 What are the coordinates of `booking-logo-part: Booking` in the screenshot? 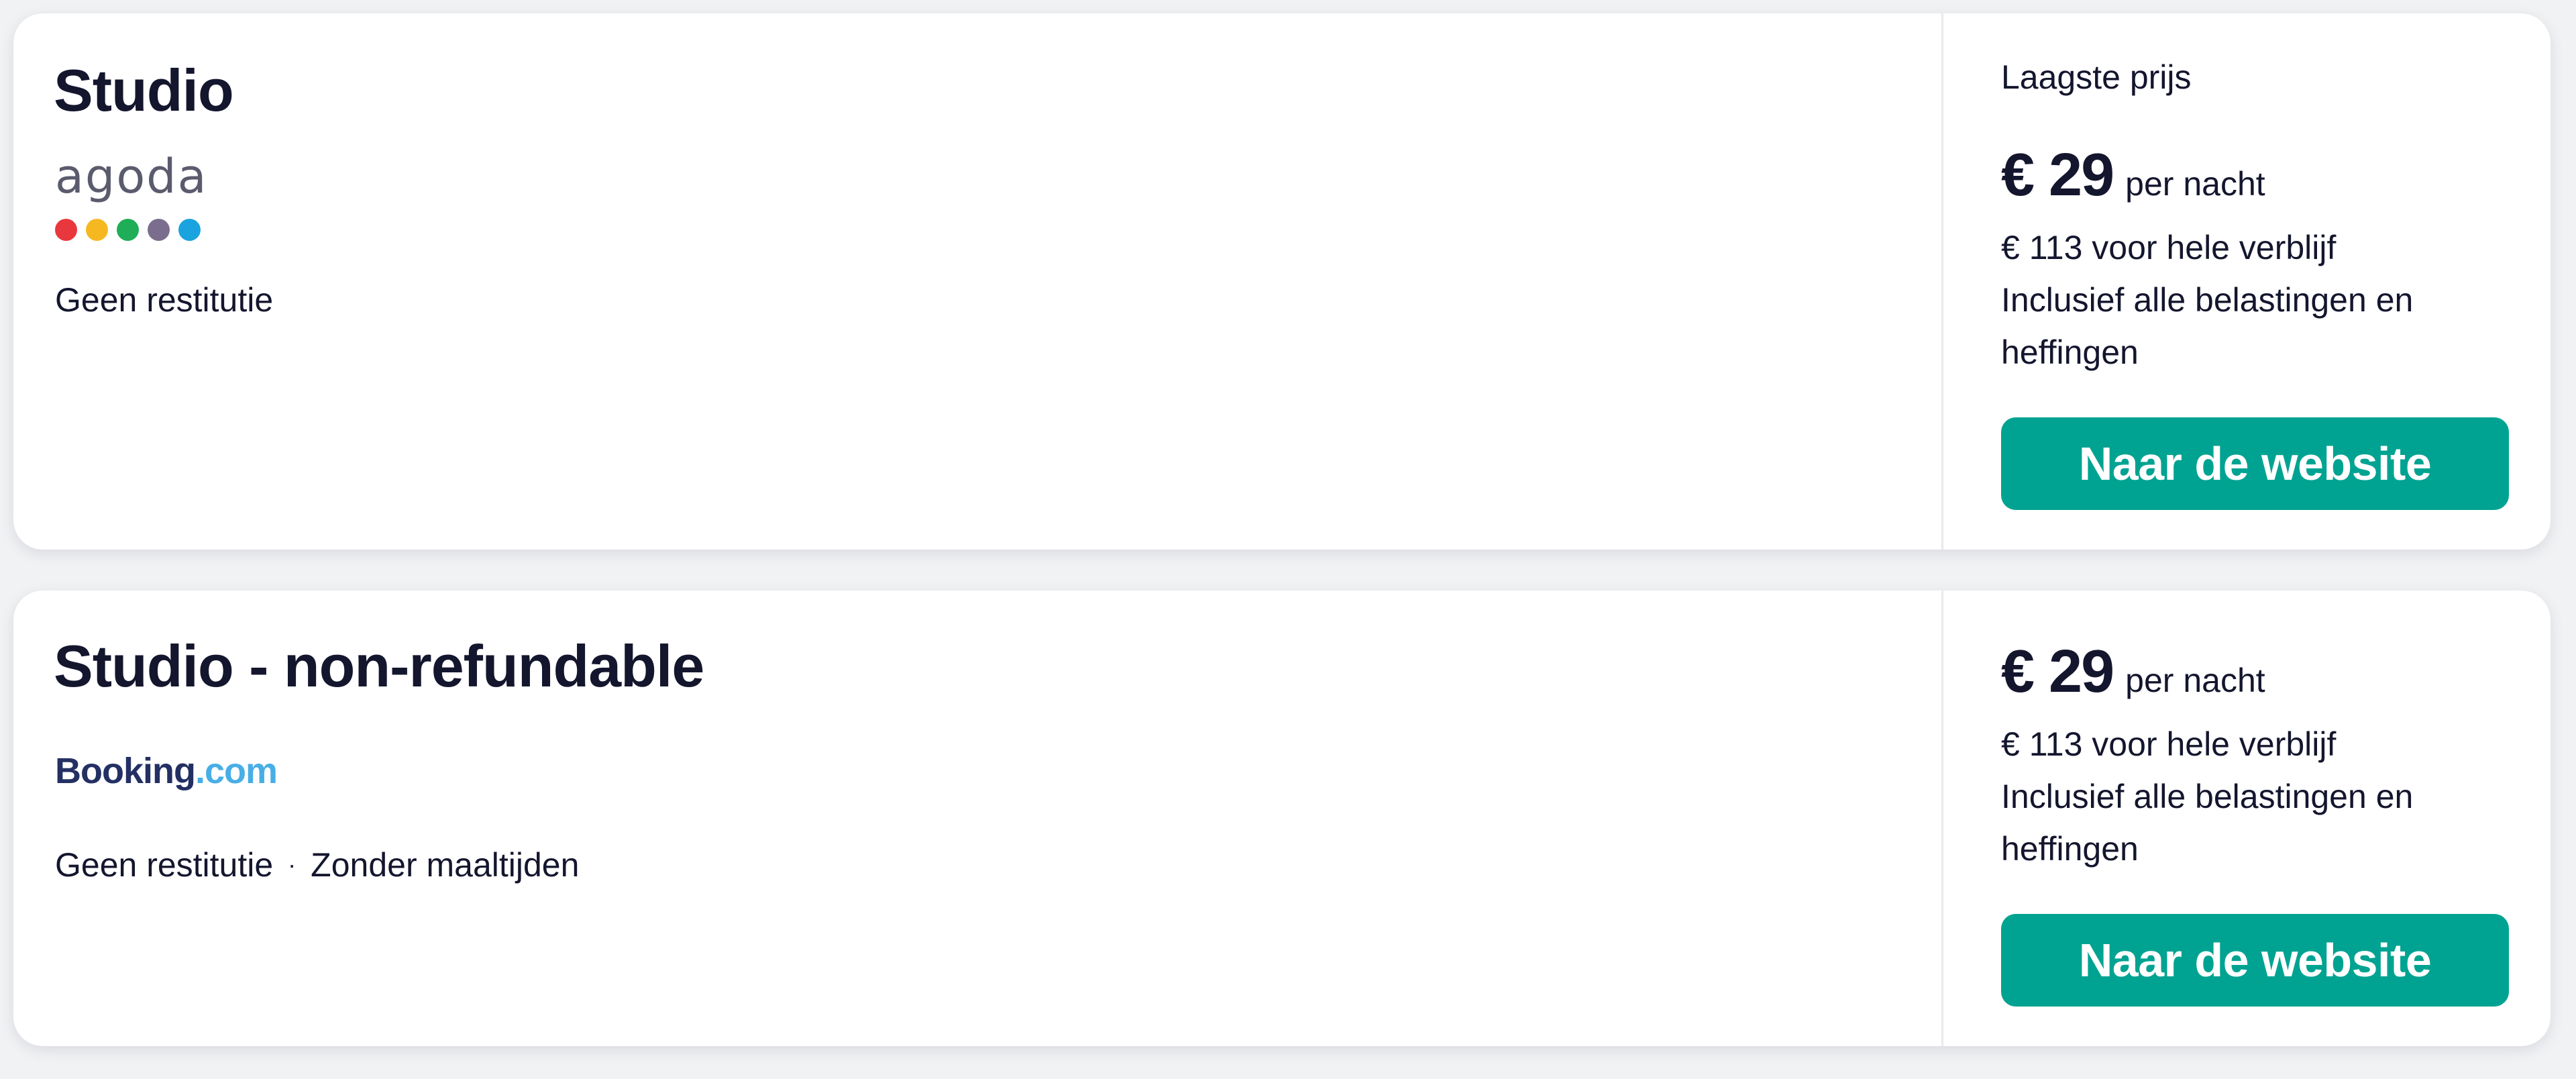 It's located at (125, 771).